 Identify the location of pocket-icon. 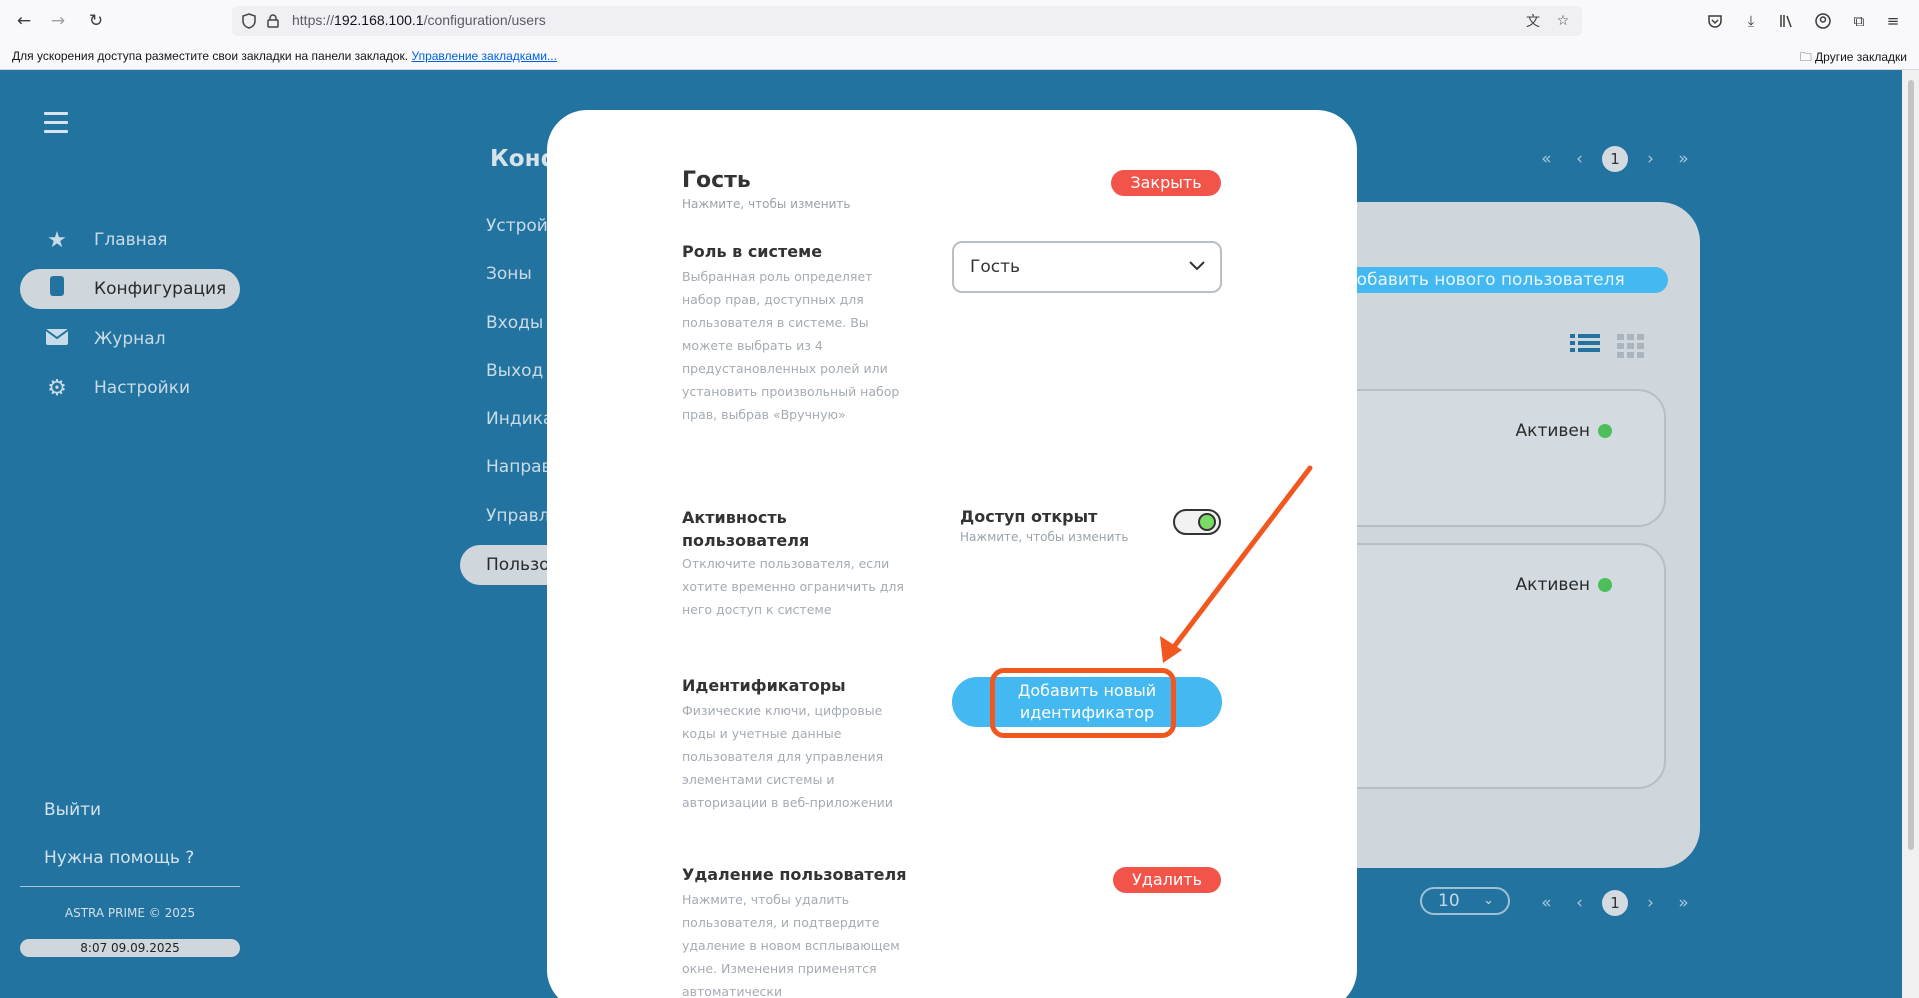
(1715, 21).